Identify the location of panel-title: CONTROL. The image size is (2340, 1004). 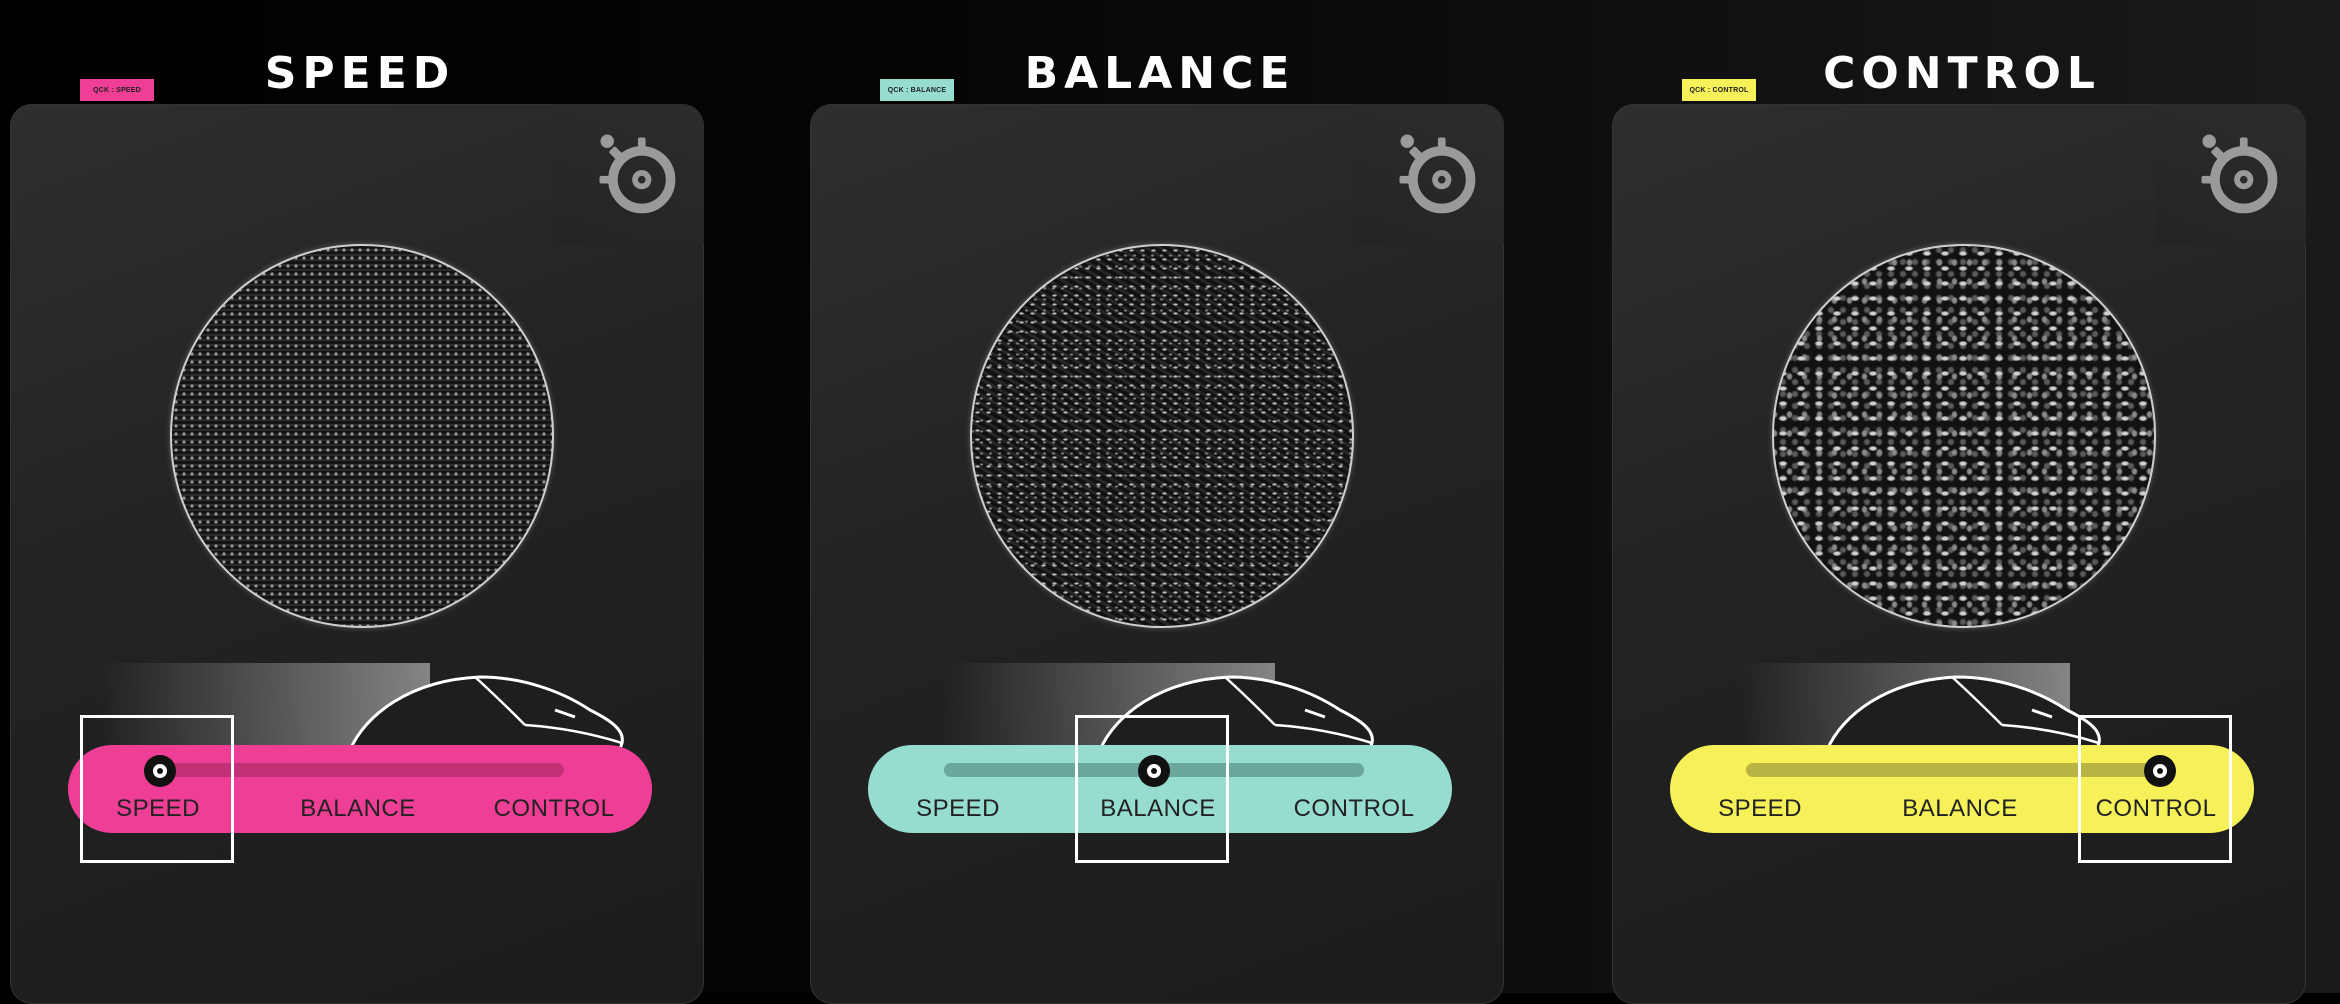
(1962, 73).